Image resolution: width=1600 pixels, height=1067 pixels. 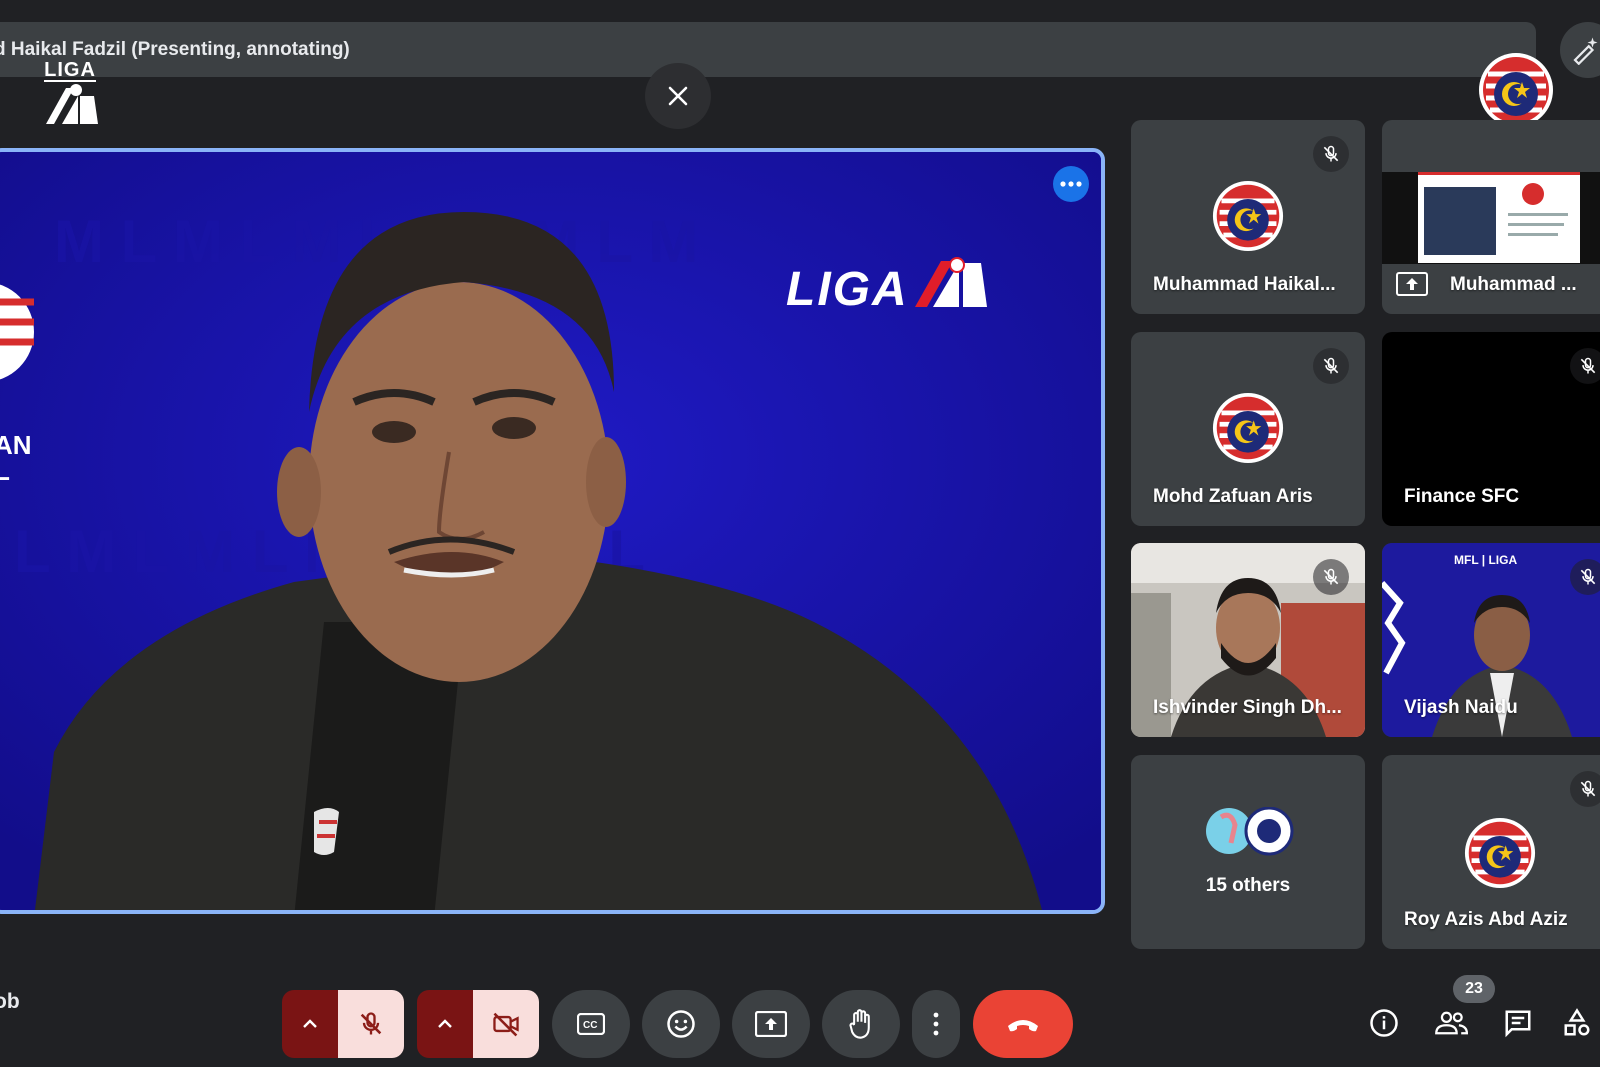 I want to click on mic-options-button, so click(x=310, y=1024).